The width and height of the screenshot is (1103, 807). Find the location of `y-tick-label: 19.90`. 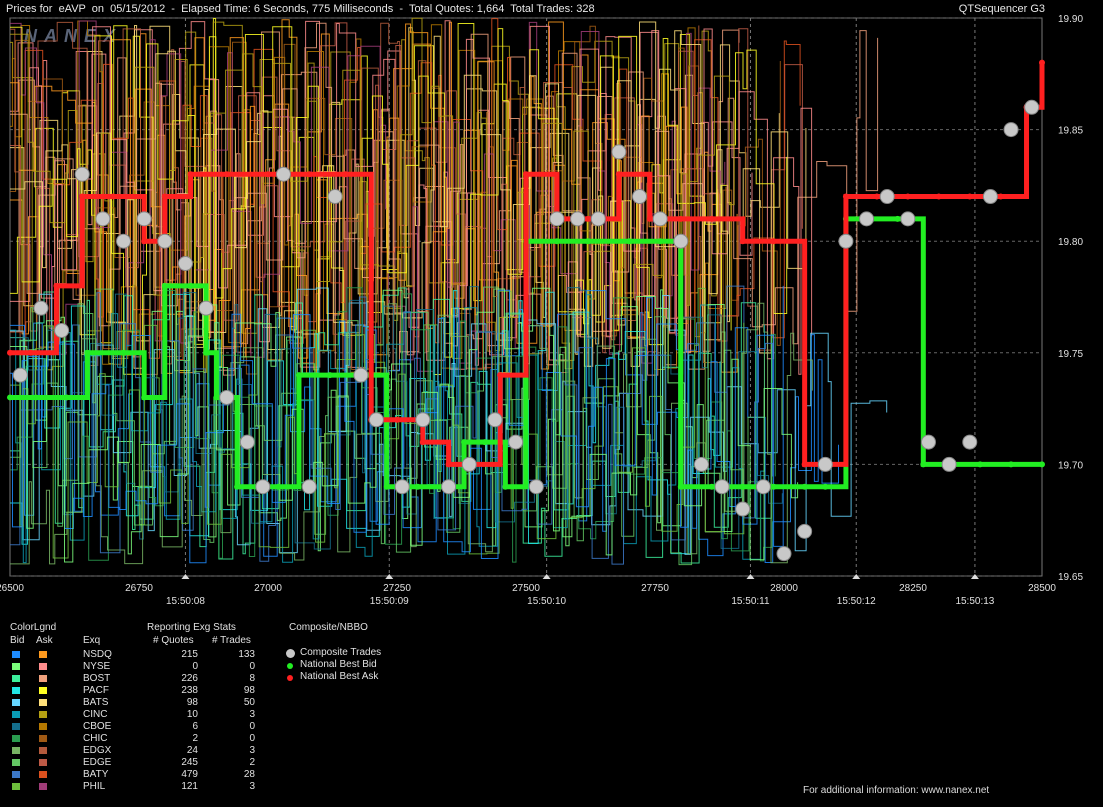

y-tick-label: 19.90 is located at coordinates (1070, 19).